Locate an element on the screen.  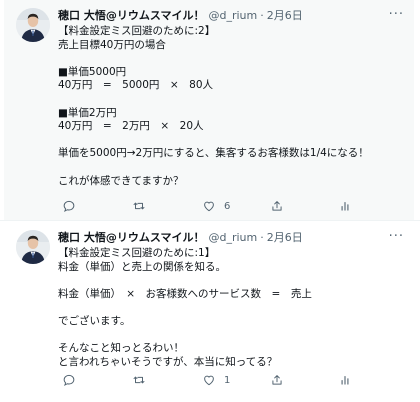
tweet-actions: 6 is located at coordinates (212, 207).